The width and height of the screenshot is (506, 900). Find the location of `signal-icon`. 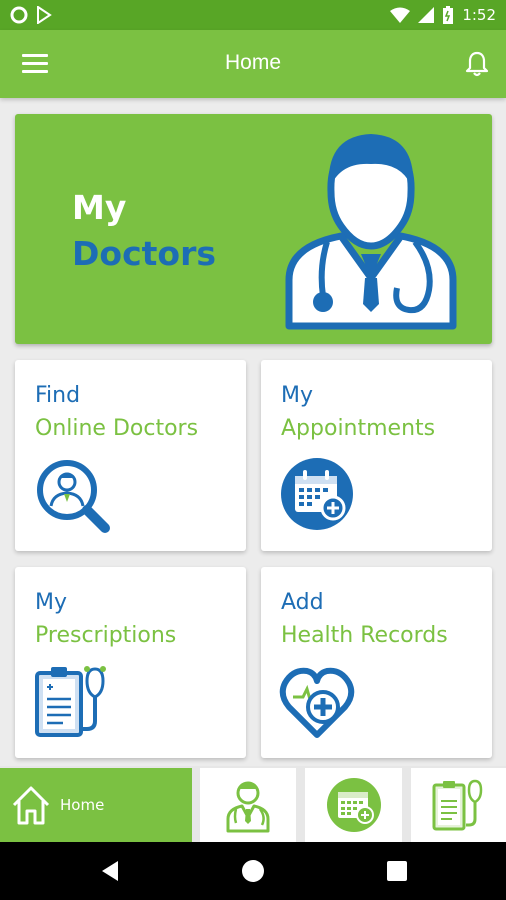

signal-icon is located at coordinates (426, 15).